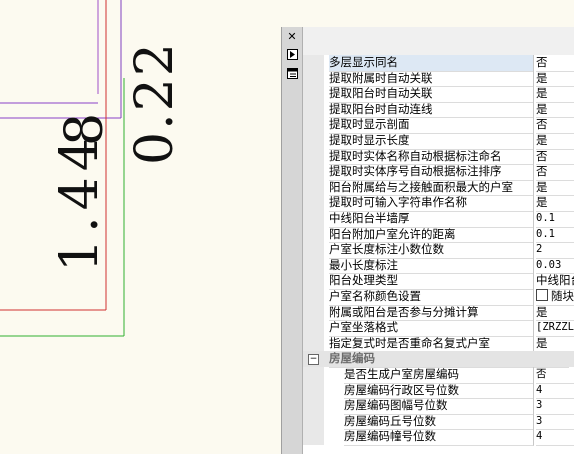  I want to click on property-name: 提取阳台时自动关联, so click(431, 94).